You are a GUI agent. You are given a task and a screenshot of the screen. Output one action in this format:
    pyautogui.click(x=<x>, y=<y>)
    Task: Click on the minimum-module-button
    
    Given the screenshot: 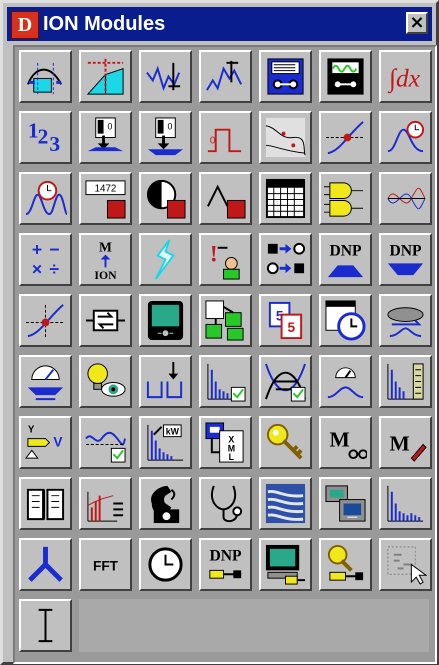 What is the action you would take?
    pyautogui.click(x=165, y=76)
    